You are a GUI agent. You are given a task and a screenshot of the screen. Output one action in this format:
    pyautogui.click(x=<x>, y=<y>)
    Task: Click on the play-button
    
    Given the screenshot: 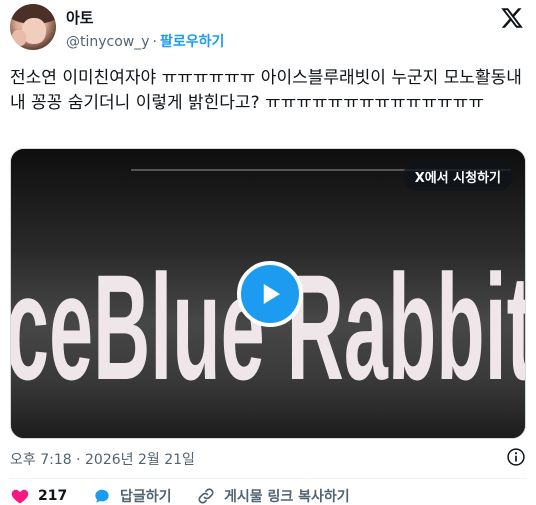 What is the action you would take?
    pyautogui.click(x=270, y=294)
    